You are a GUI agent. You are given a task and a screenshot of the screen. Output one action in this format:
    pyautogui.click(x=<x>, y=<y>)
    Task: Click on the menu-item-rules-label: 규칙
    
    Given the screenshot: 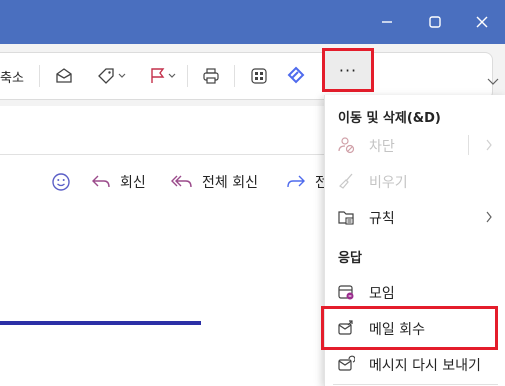 What is the action you would take?
    pyautogui.click(x=382, y=219)
    